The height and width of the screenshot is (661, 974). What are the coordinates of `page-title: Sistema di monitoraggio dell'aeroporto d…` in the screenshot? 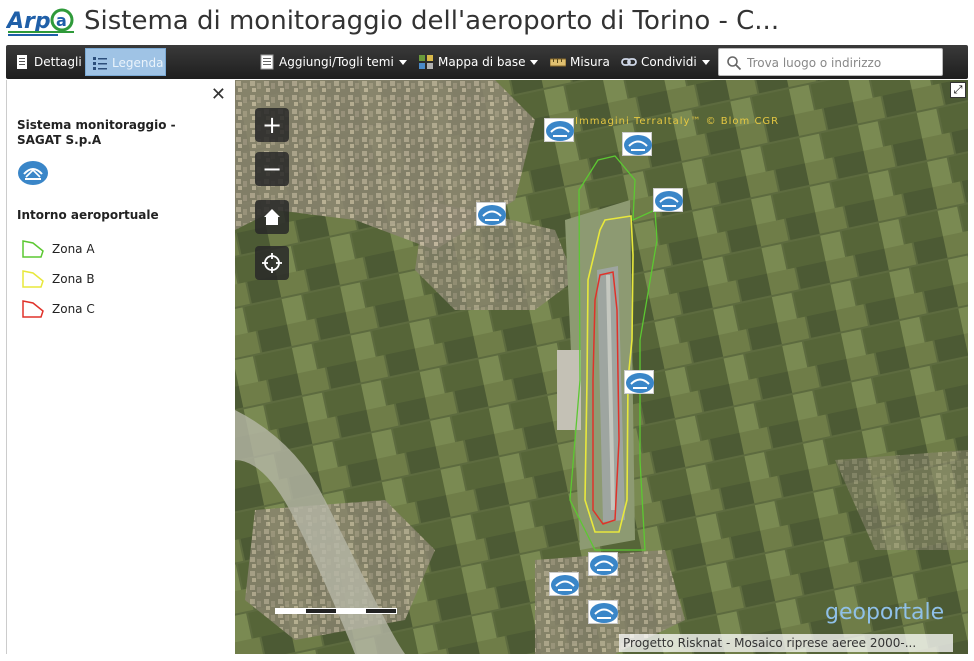 It's located at (432, 21).